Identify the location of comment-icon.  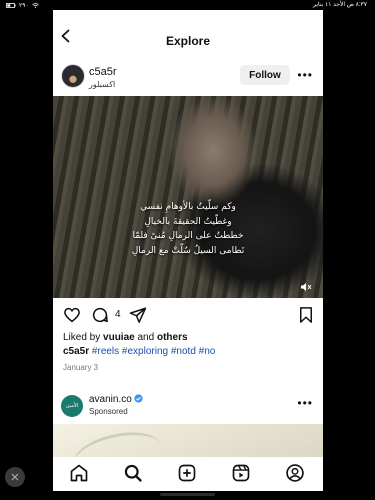
(100, 315).